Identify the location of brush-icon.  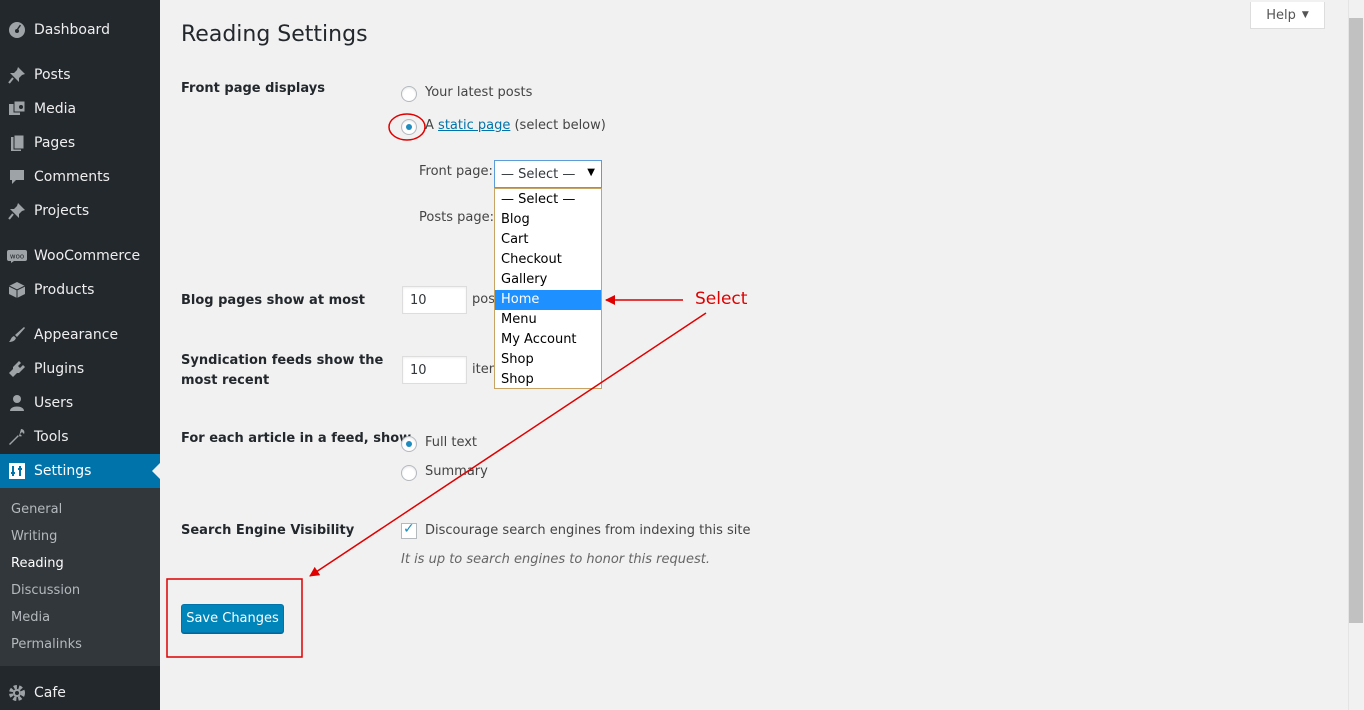
(17, 335).